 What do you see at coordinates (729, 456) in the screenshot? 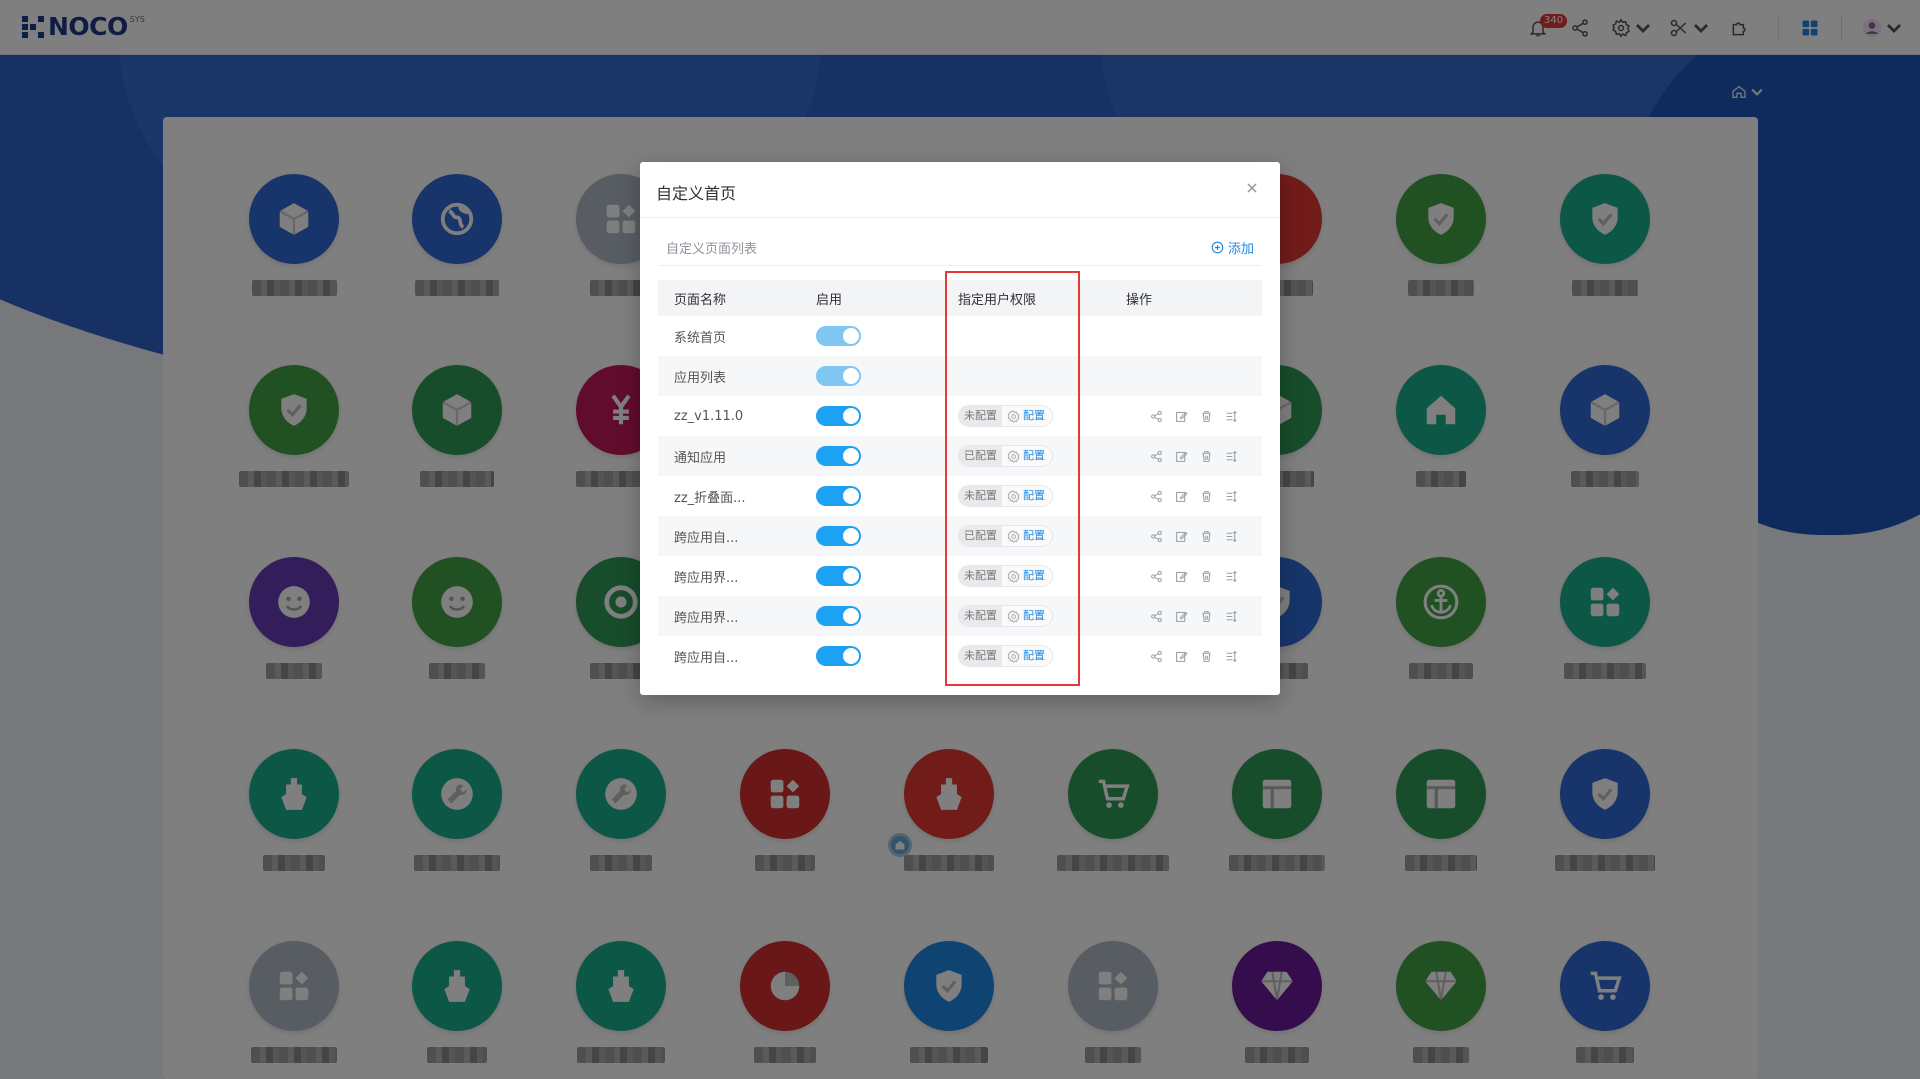
I see `page-name: 通知应用` at bounding box center [729, 456].